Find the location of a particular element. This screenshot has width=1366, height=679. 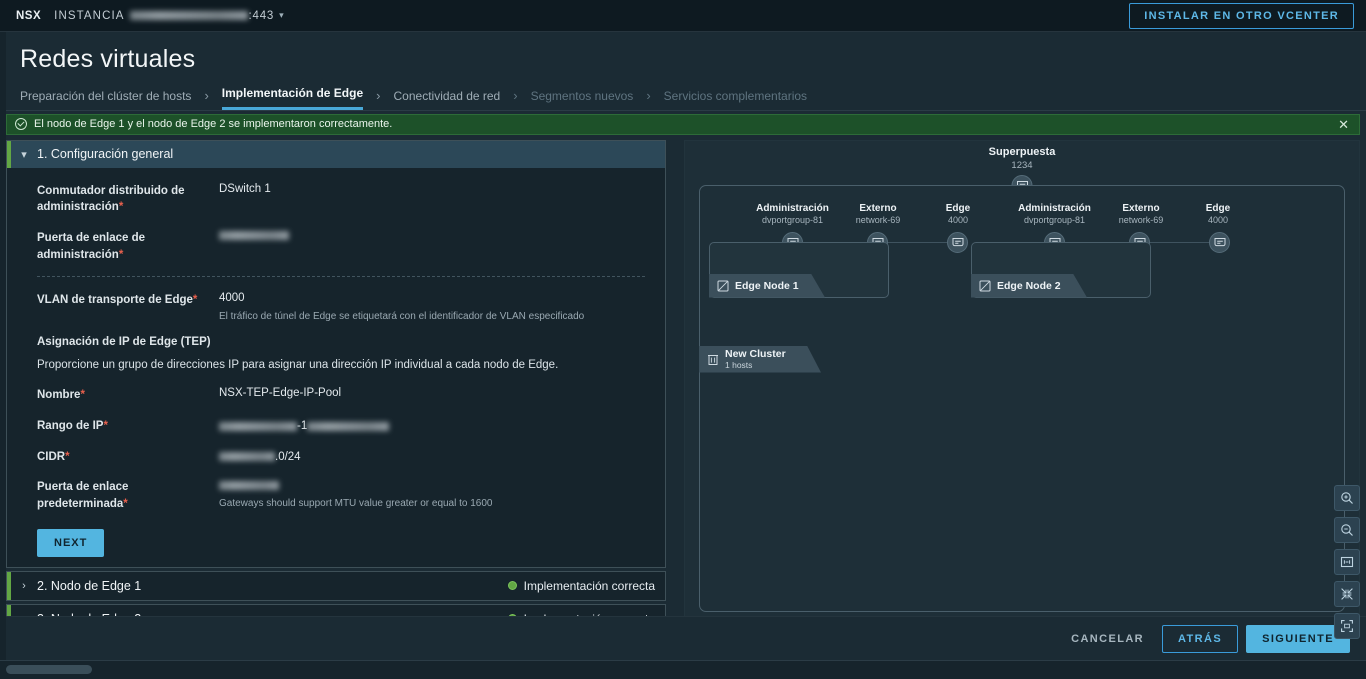

status-dot-icon is located at coordinates (512, 586).